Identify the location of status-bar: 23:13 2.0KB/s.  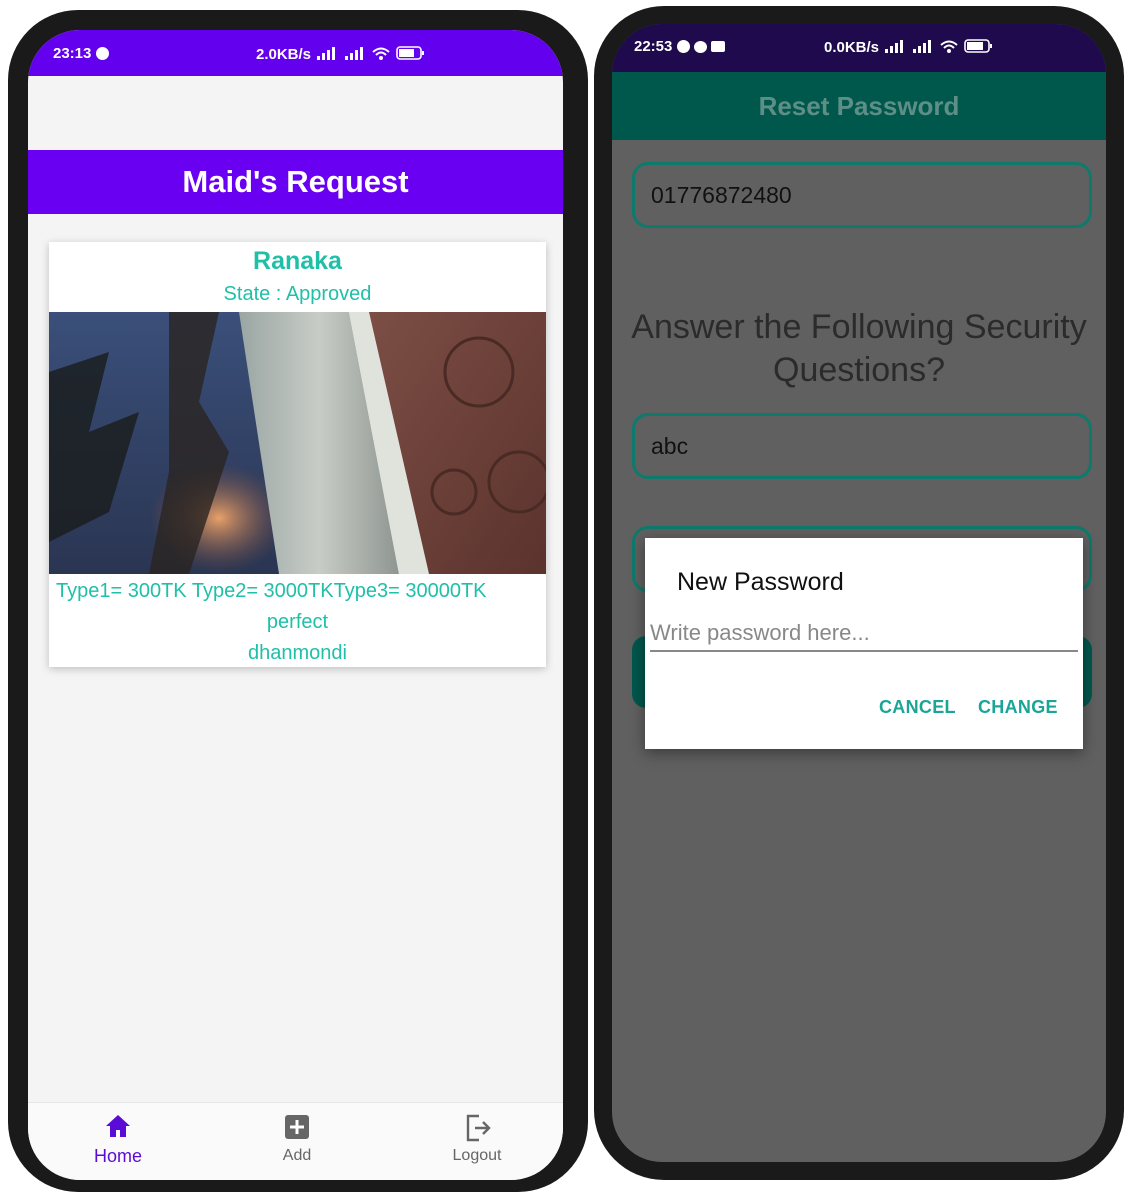
(295, 53).